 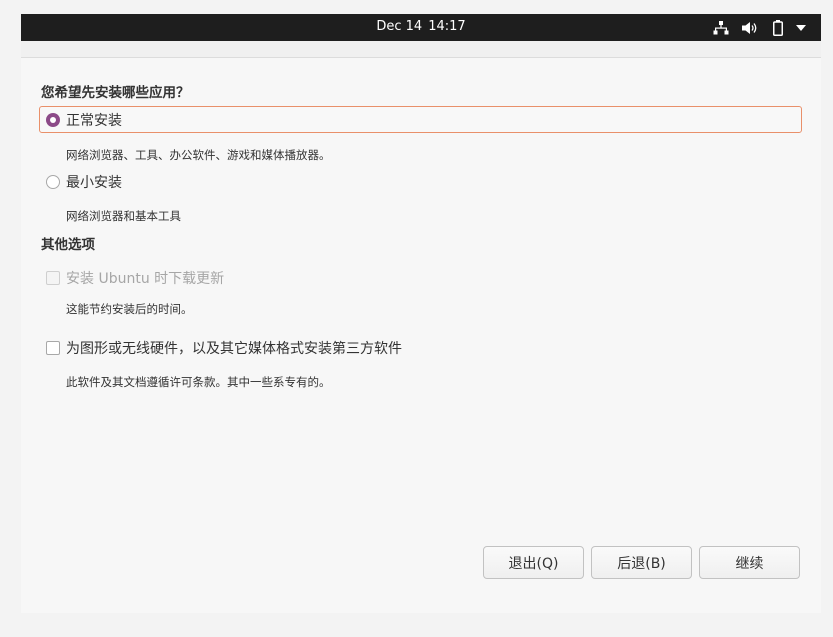 What do you see at coordinates (123, 216) in the screenshot?
I see `minimal-install-description: 网络浏览器和基本工具` at bounding box center [123, 216].